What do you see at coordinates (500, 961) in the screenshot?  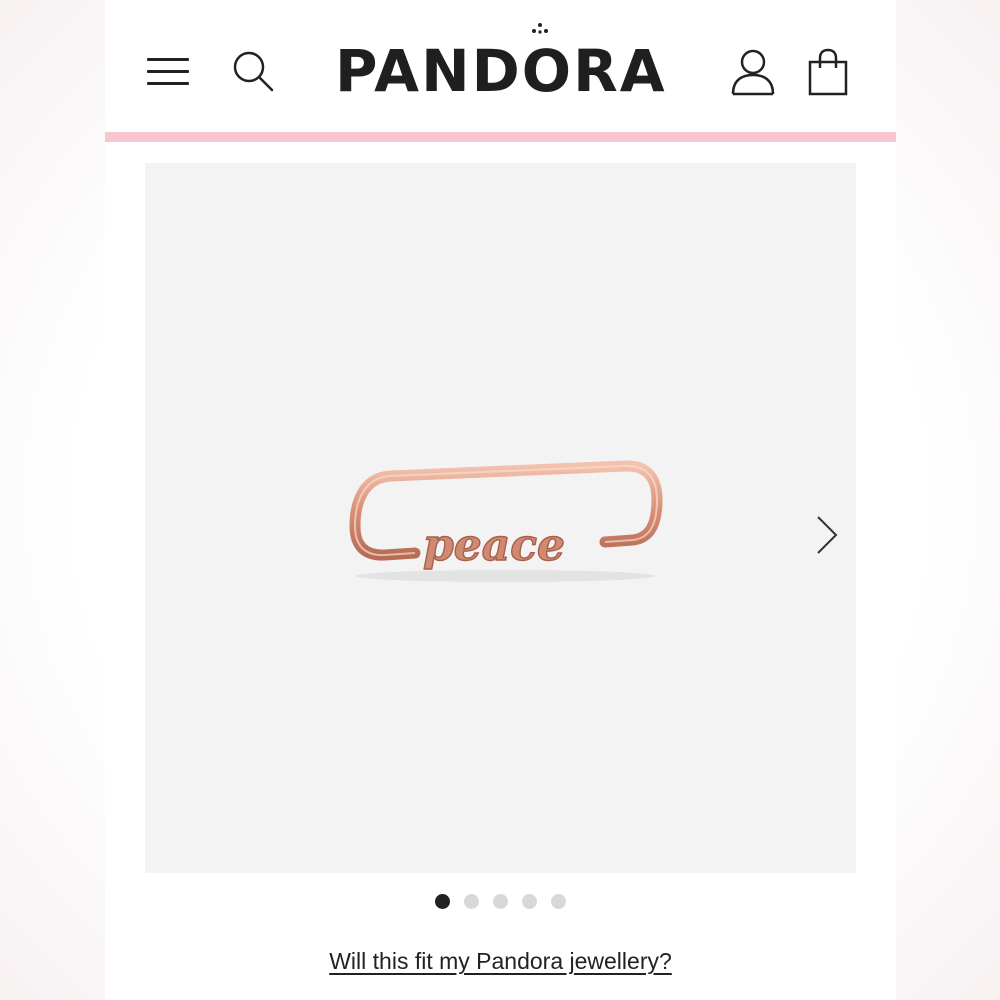 I see `fit-compatibility-link: Will this fit my Pandora jewellery?` at bounding box center [500, 961].